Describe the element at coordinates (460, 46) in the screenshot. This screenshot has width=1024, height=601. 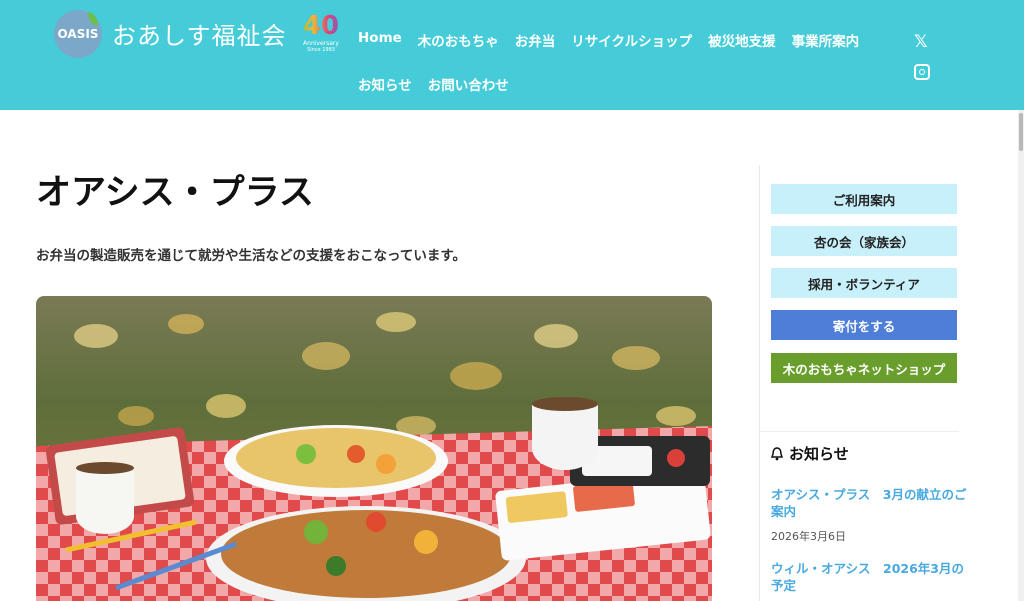
I see `nav-wooden-toys: 木のおもちゃ` at that location.